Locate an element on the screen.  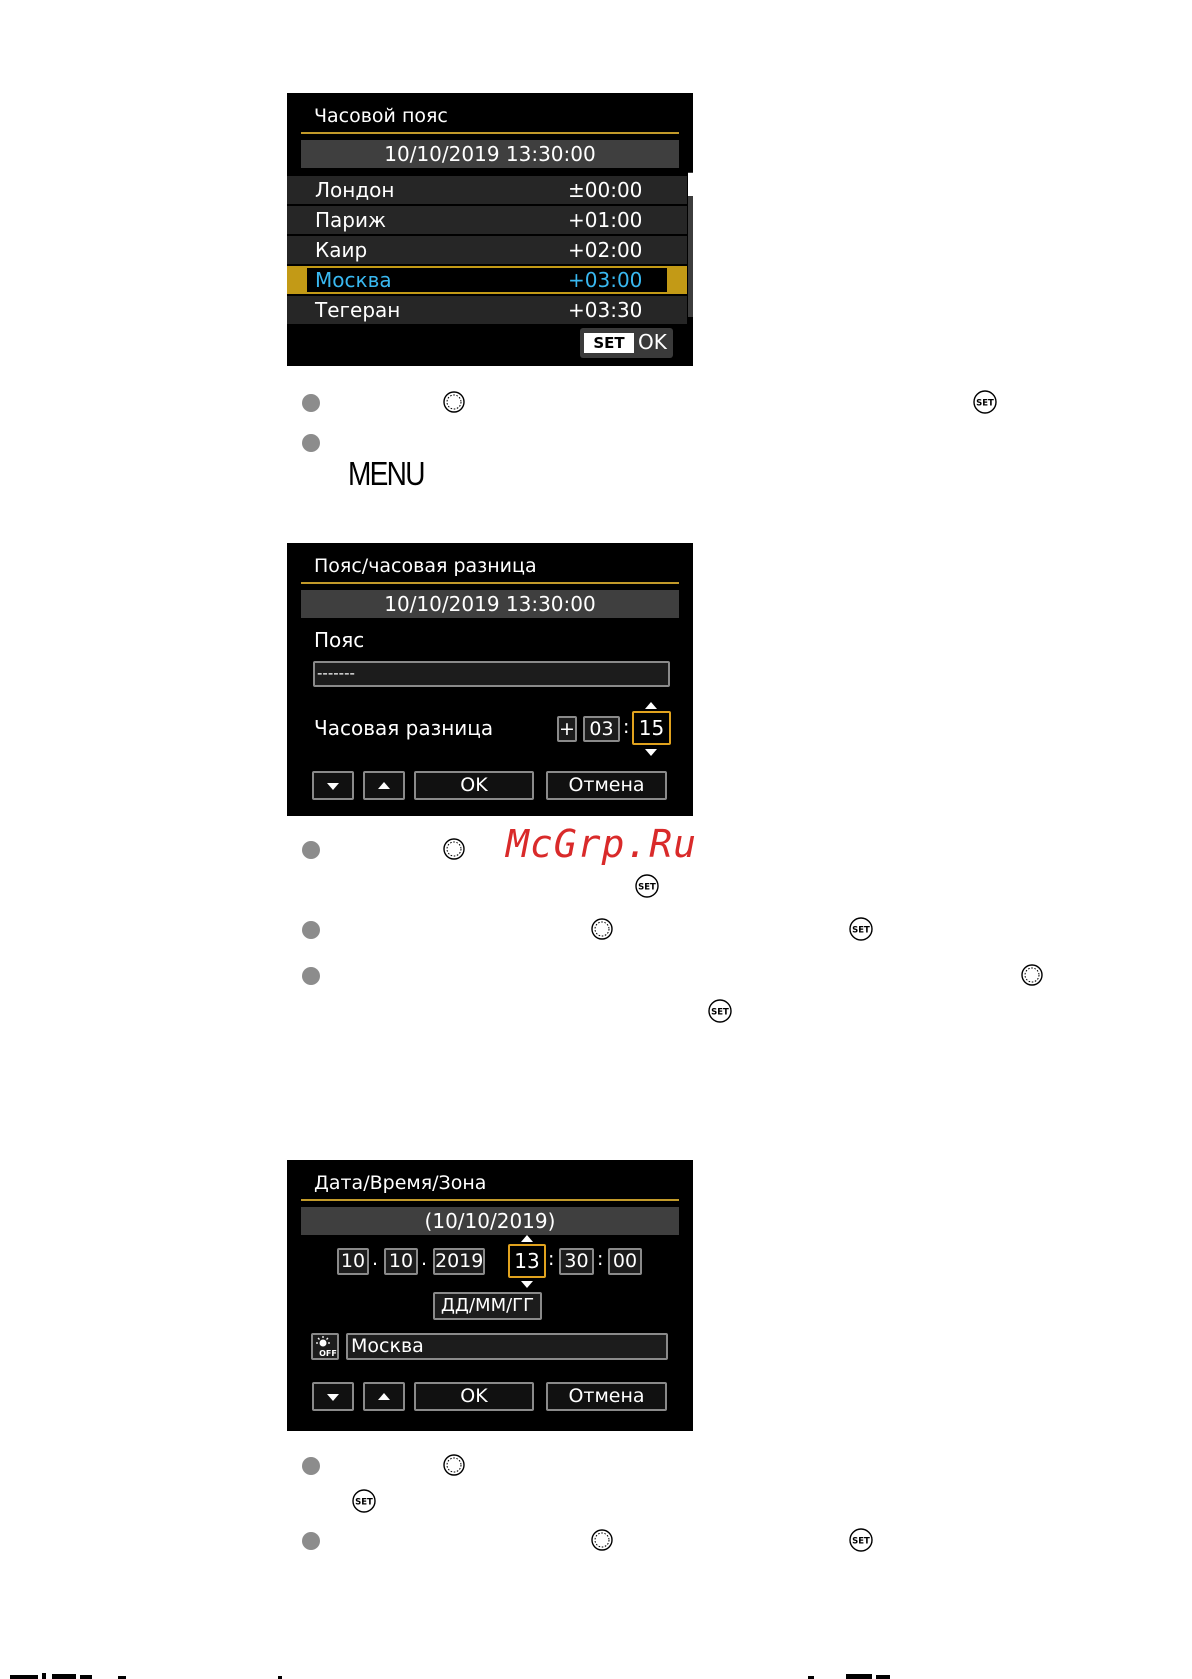
hour-box: 13 is located at coordinates (527, 1261).